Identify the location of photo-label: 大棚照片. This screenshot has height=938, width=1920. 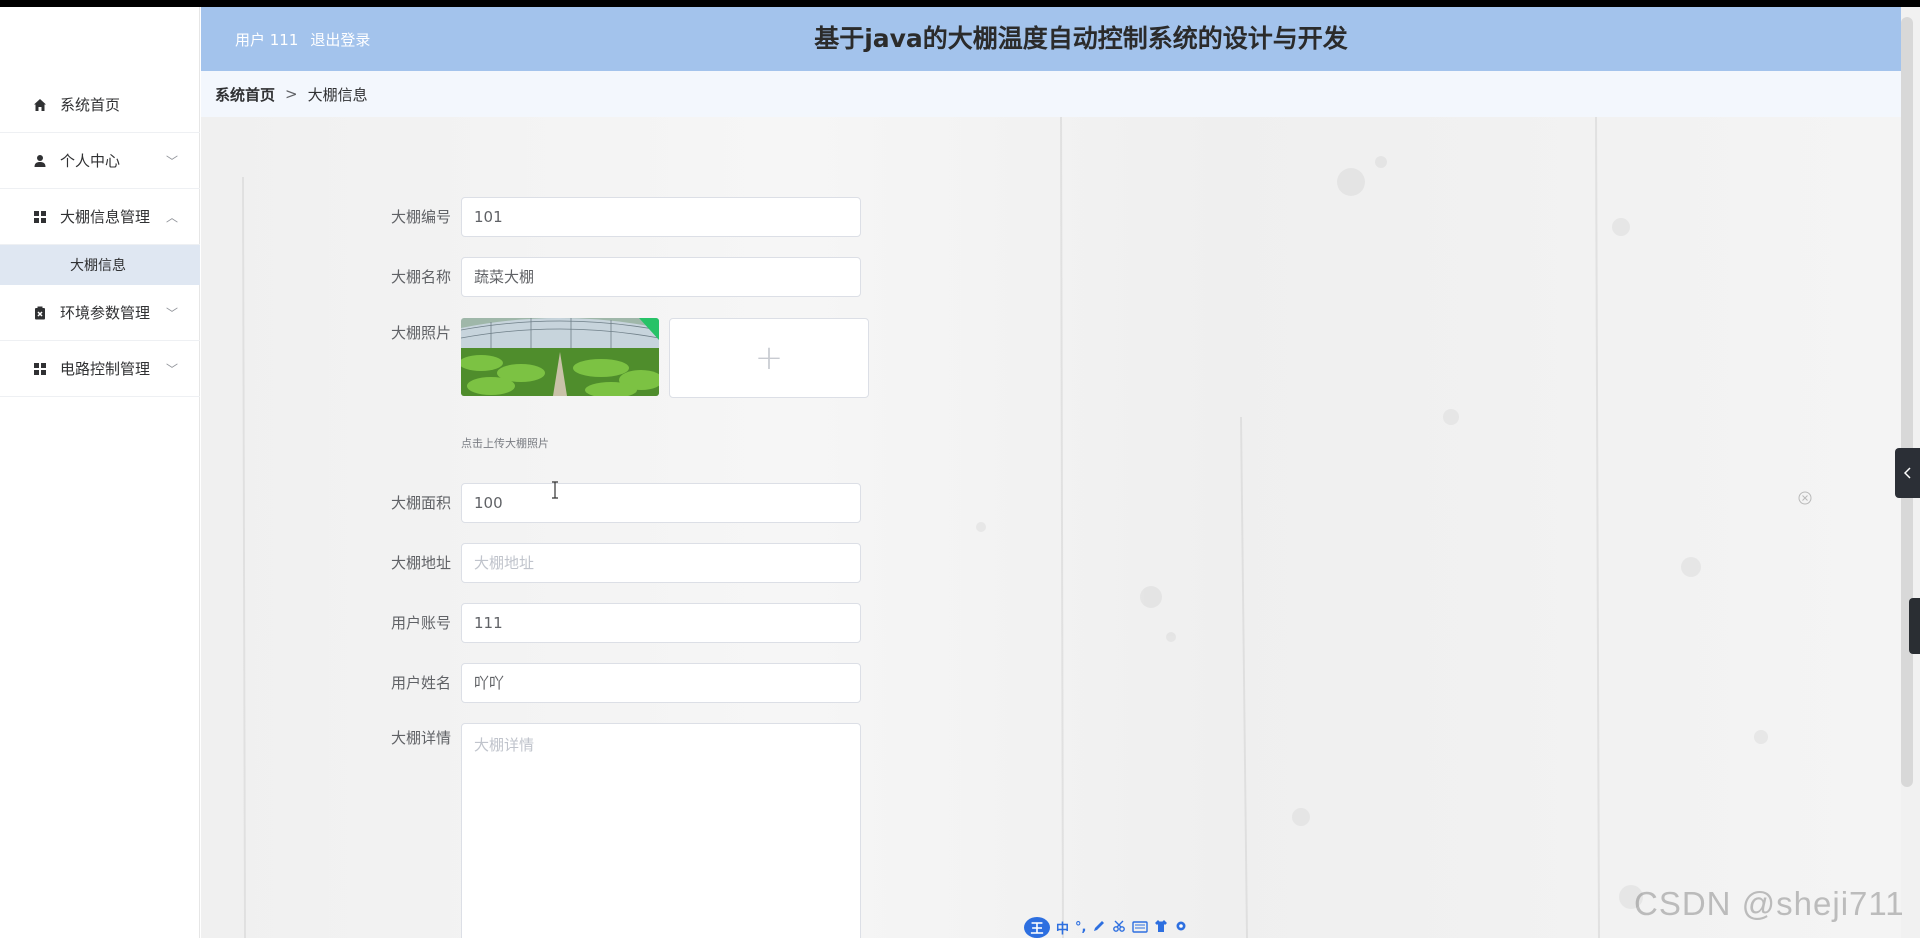
(420, 333).